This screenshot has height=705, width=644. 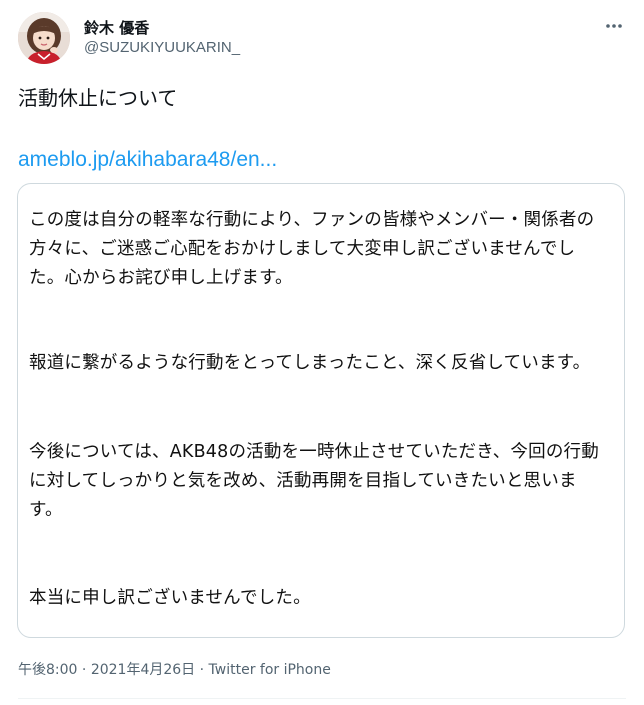 I want to click on tweet-source: Twitter for iPhone, so click(x=270, y=670).